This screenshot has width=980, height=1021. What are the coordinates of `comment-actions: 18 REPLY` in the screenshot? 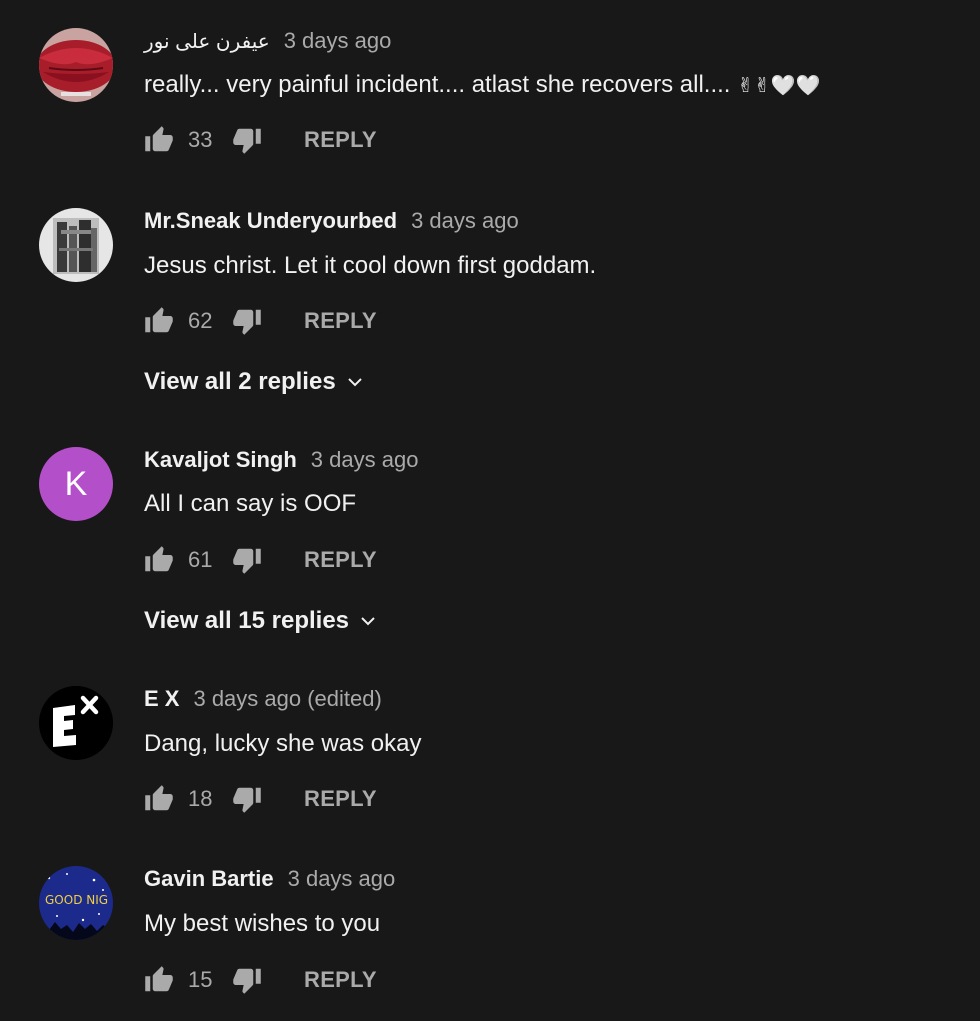 It's located at (260, 799).